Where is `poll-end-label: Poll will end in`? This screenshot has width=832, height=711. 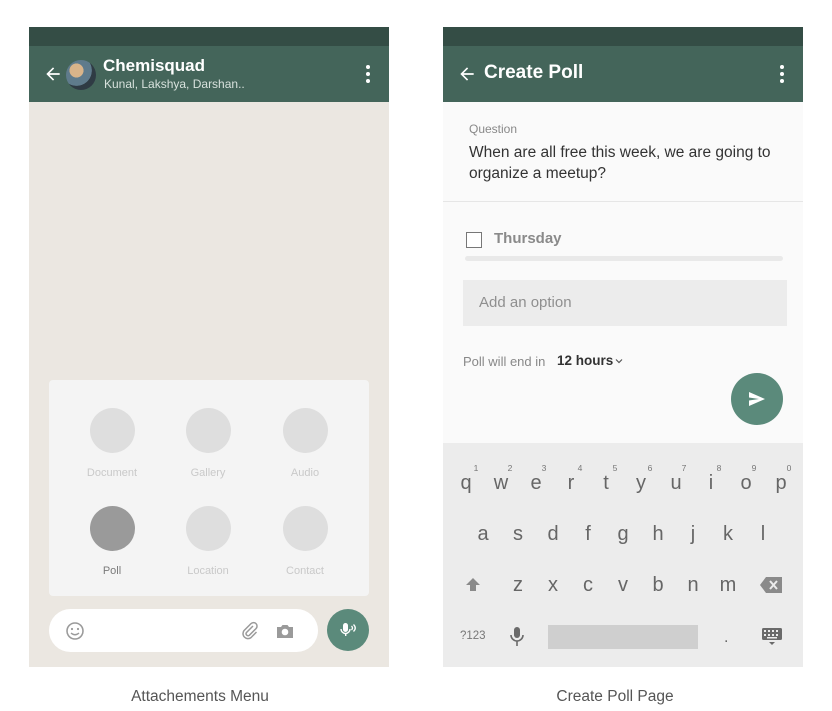
poll-end-label: Poll will end in is located at coordinates (504, 361).